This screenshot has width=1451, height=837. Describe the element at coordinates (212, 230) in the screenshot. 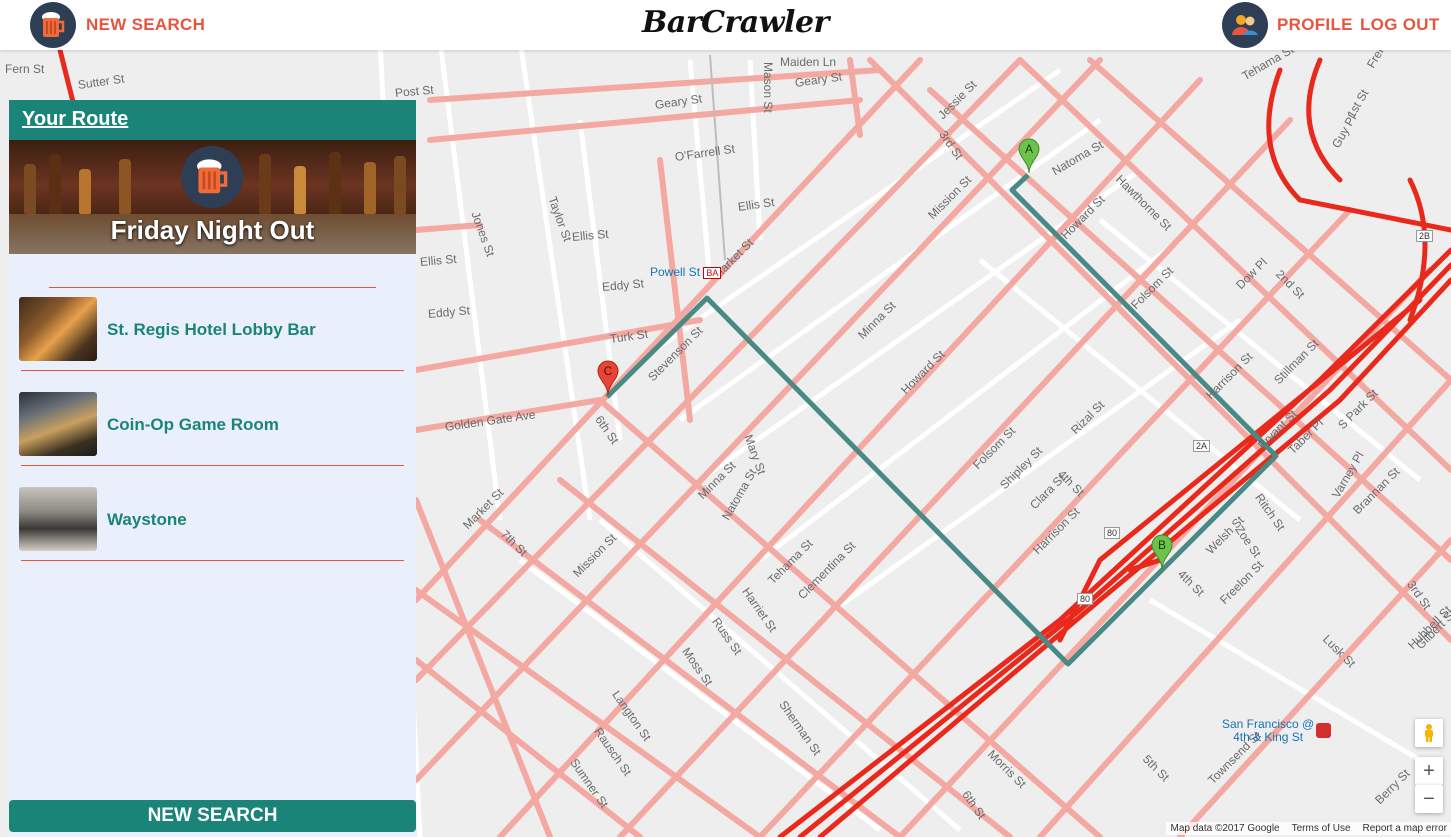

I see `crawl-name: Friday Night Out` at that location.